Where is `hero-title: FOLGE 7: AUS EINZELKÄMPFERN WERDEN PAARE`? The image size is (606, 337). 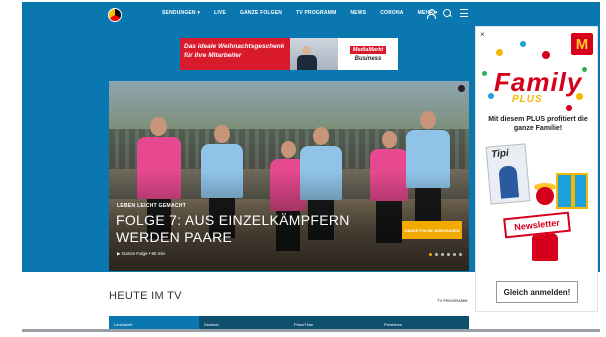
hero-title: FOLGE 7: AUS EINZELKÄMPFERN WERDEN PAARE is located at coordinates (236, 229).